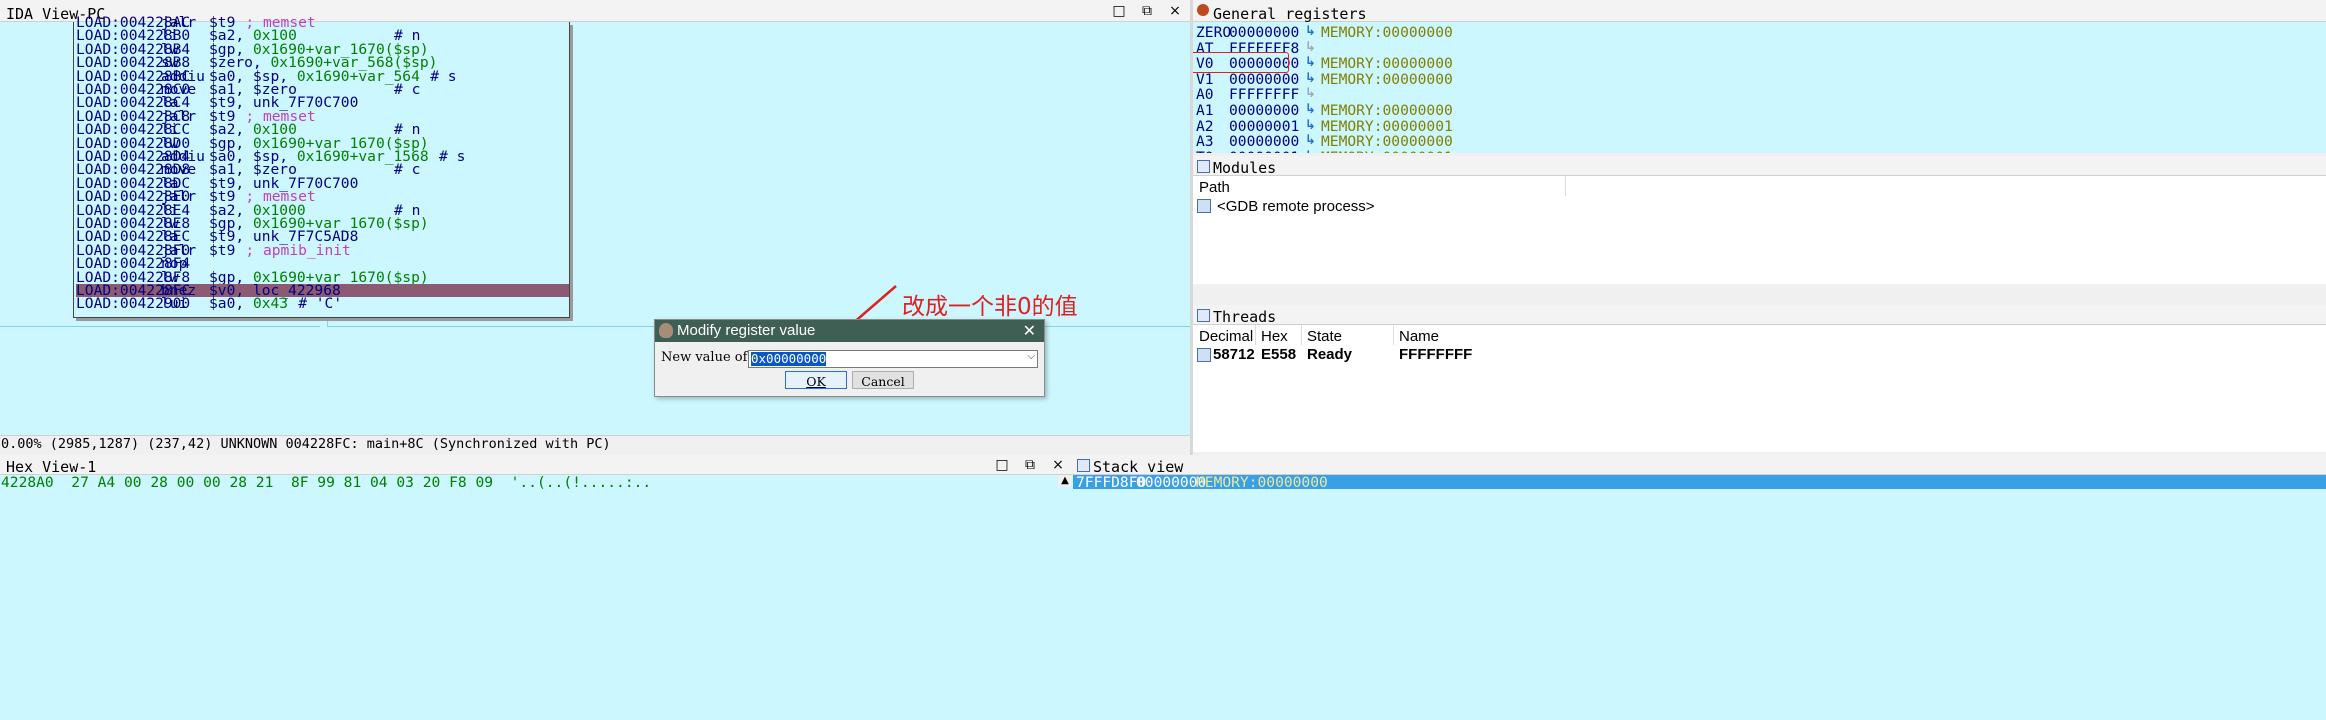  What do you see at coordinates (1419, 336) in the screenshot?
I see `threads-col-name: Name` at bounding box center [1419, 336].